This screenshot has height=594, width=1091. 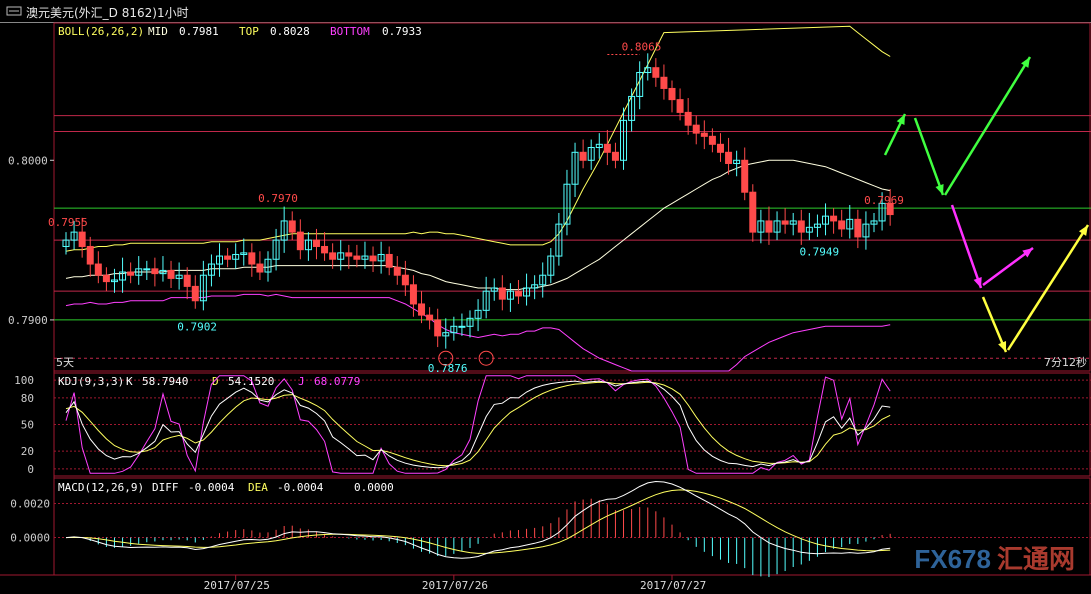 I want to click on watermark-suffix: 汇通网, so click(x=1035, y=559).